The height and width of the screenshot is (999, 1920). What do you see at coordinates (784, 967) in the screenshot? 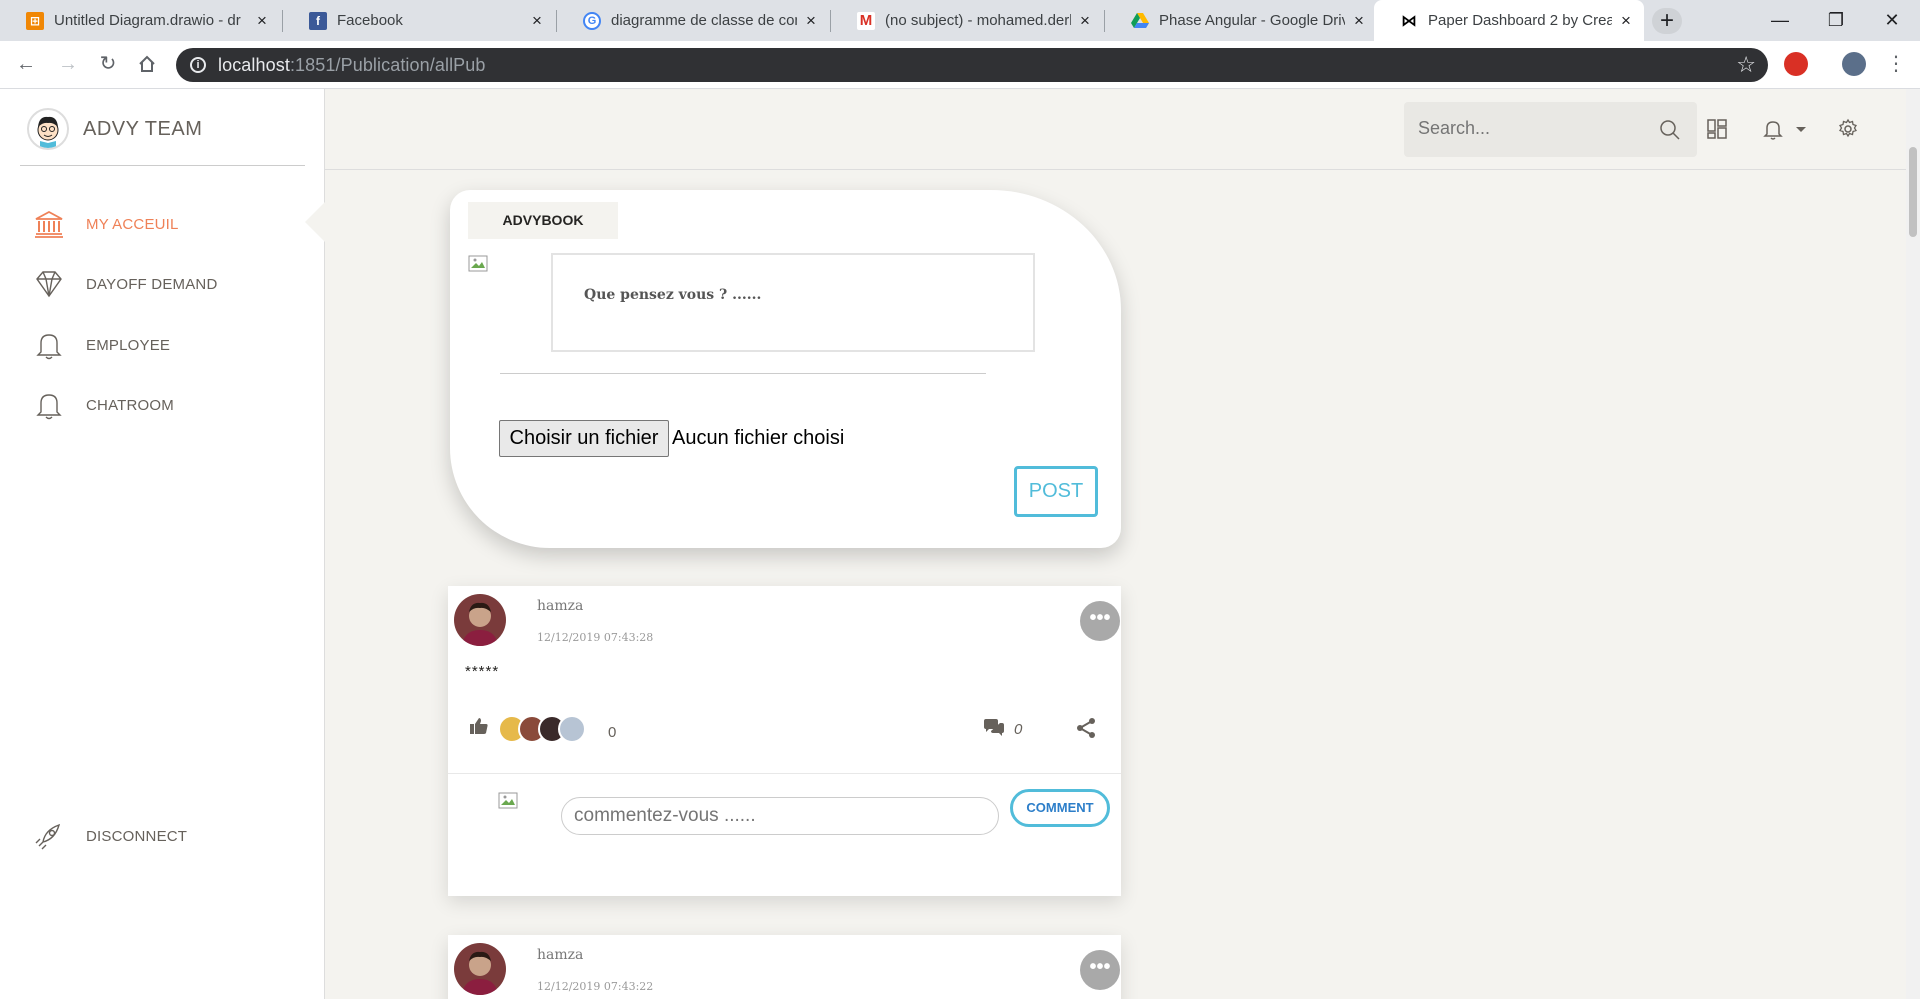
I see `feed-post: hamza 12/12/2019 07:43:22 •••` at bounding box center [784, 967].